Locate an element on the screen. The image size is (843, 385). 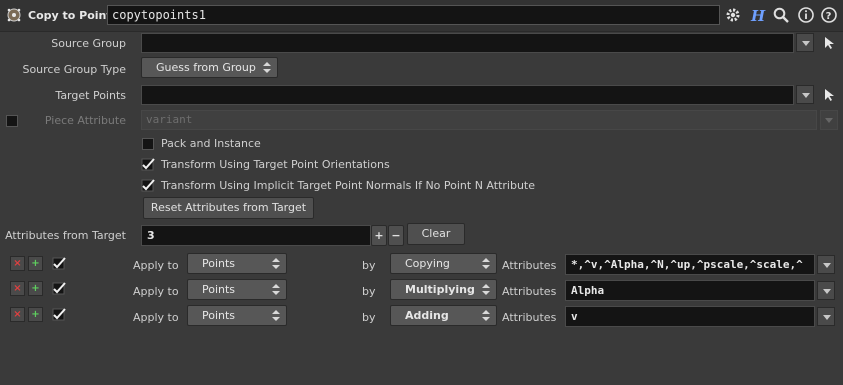
piece-attribute-dropdown-button is located at coordinates (829, 120).